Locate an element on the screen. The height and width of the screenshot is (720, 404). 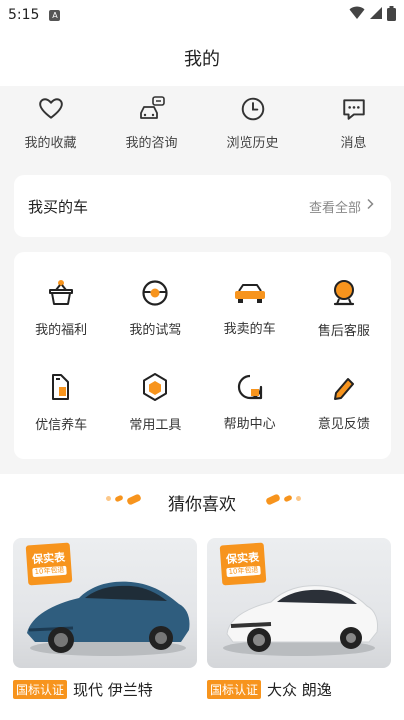
notification-a-icon: A is located at coordinates (55, 15).